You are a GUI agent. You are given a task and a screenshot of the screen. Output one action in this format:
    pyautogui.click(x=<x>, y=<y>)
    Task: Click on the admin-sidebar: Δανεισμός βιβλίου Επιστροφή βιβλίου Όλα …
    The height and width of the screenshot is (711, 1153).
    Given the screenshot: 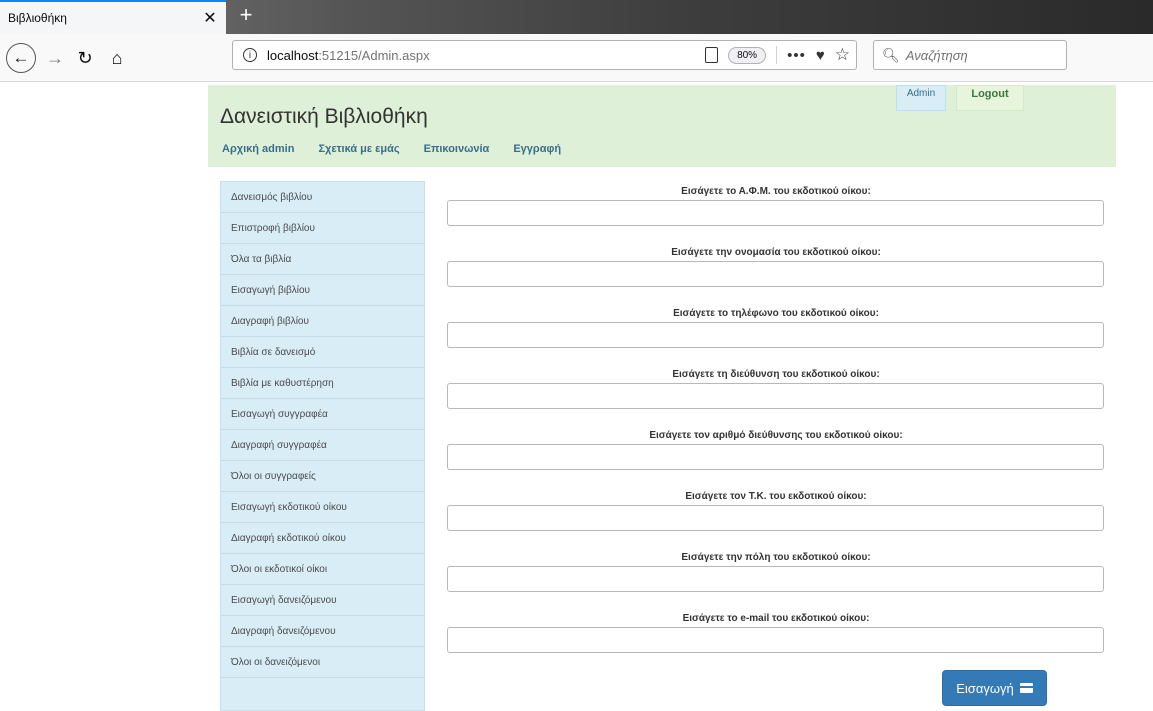 What is the action you would take?
    pyautogui.click(x=322, y=446)
    